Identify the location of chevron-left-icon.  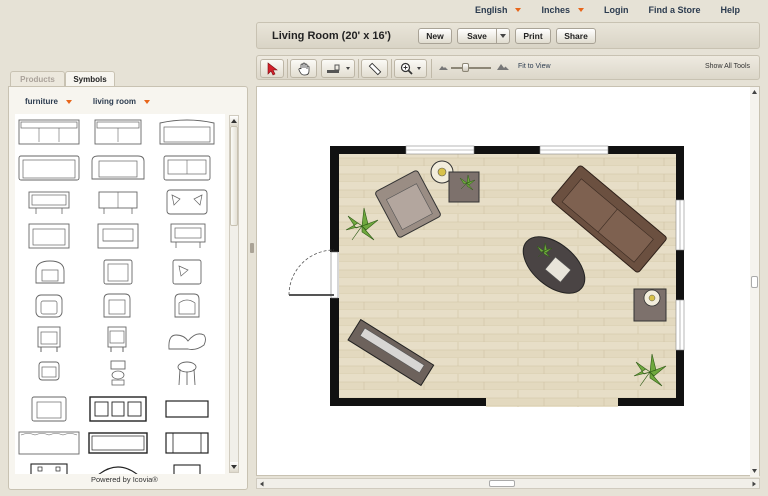
(262, 484).